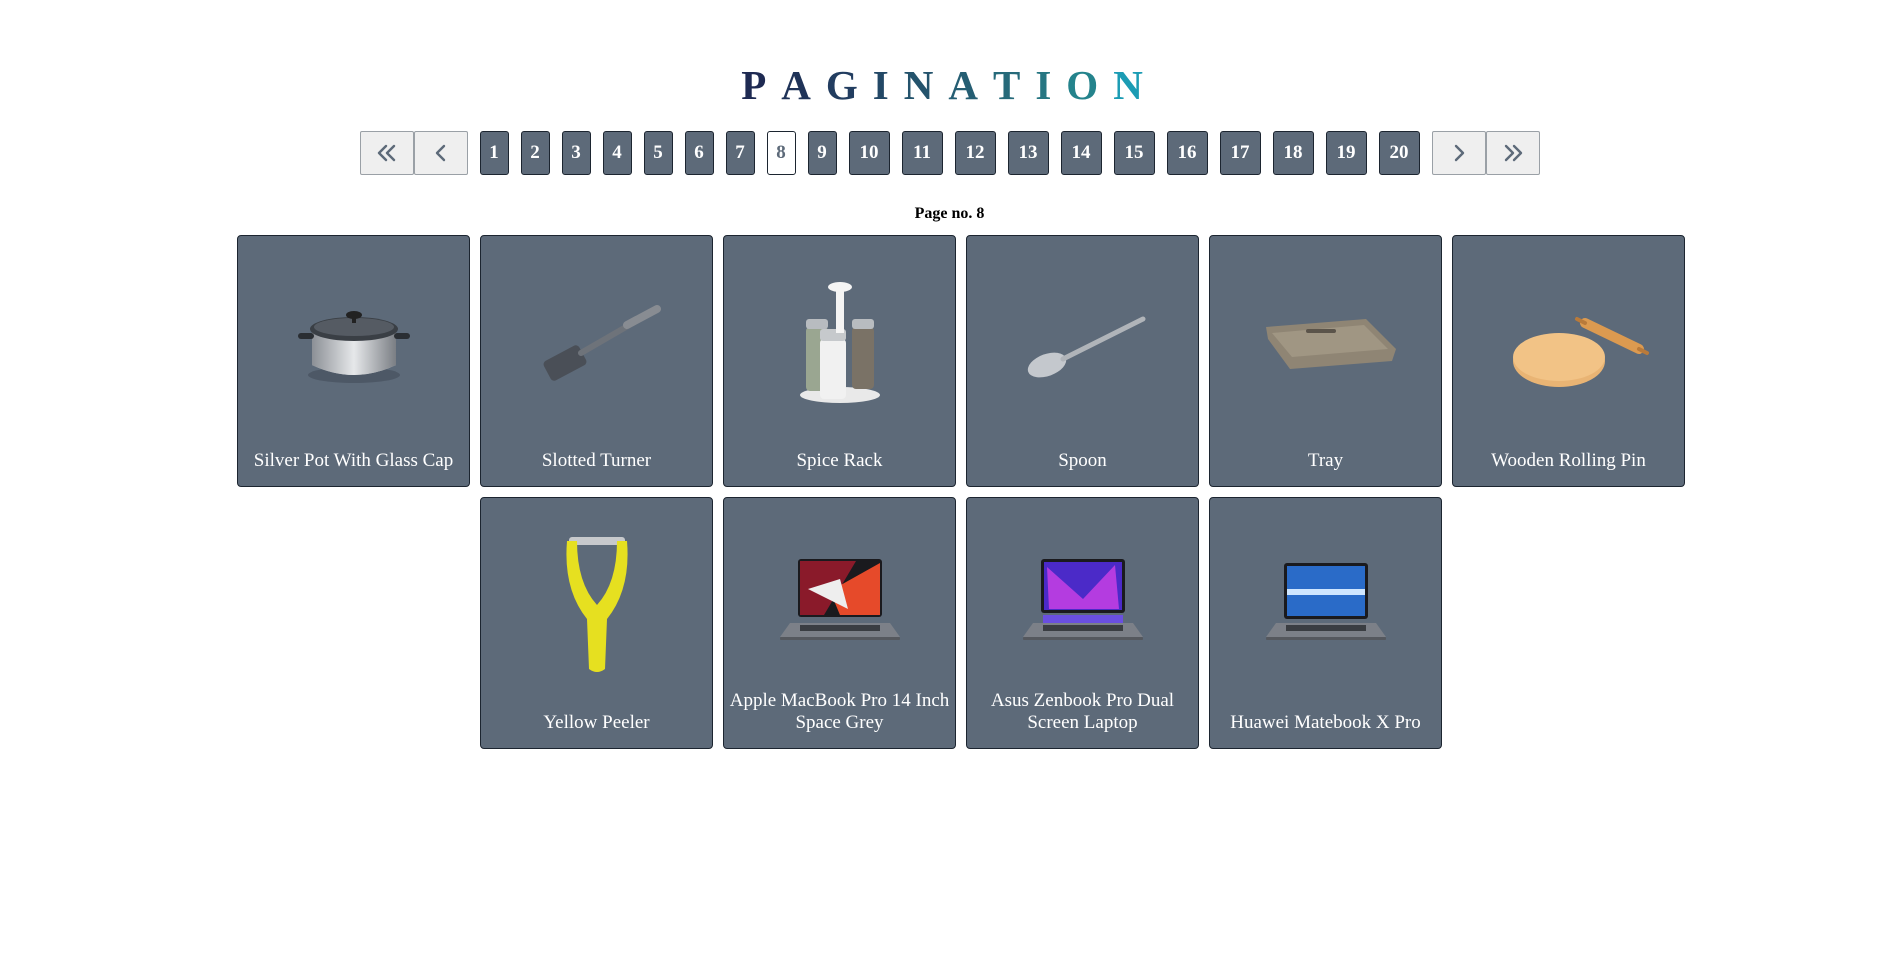 The height and width of the screenshot is (965, 1899). Describe the element at coordinates (949, 213) in the screenshot. I see `page-number-label: Page no. 8` at that location.